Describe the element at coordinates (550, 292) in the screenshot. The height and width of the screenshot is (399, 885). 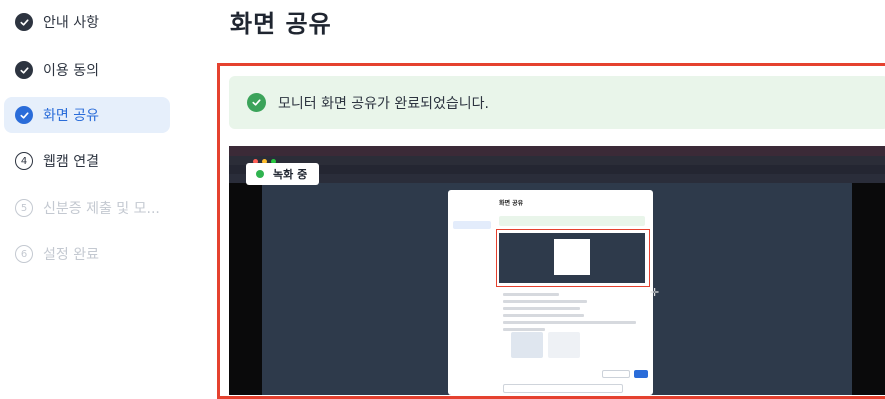
I see `preview-nested-window: 화면 공유` at that location.